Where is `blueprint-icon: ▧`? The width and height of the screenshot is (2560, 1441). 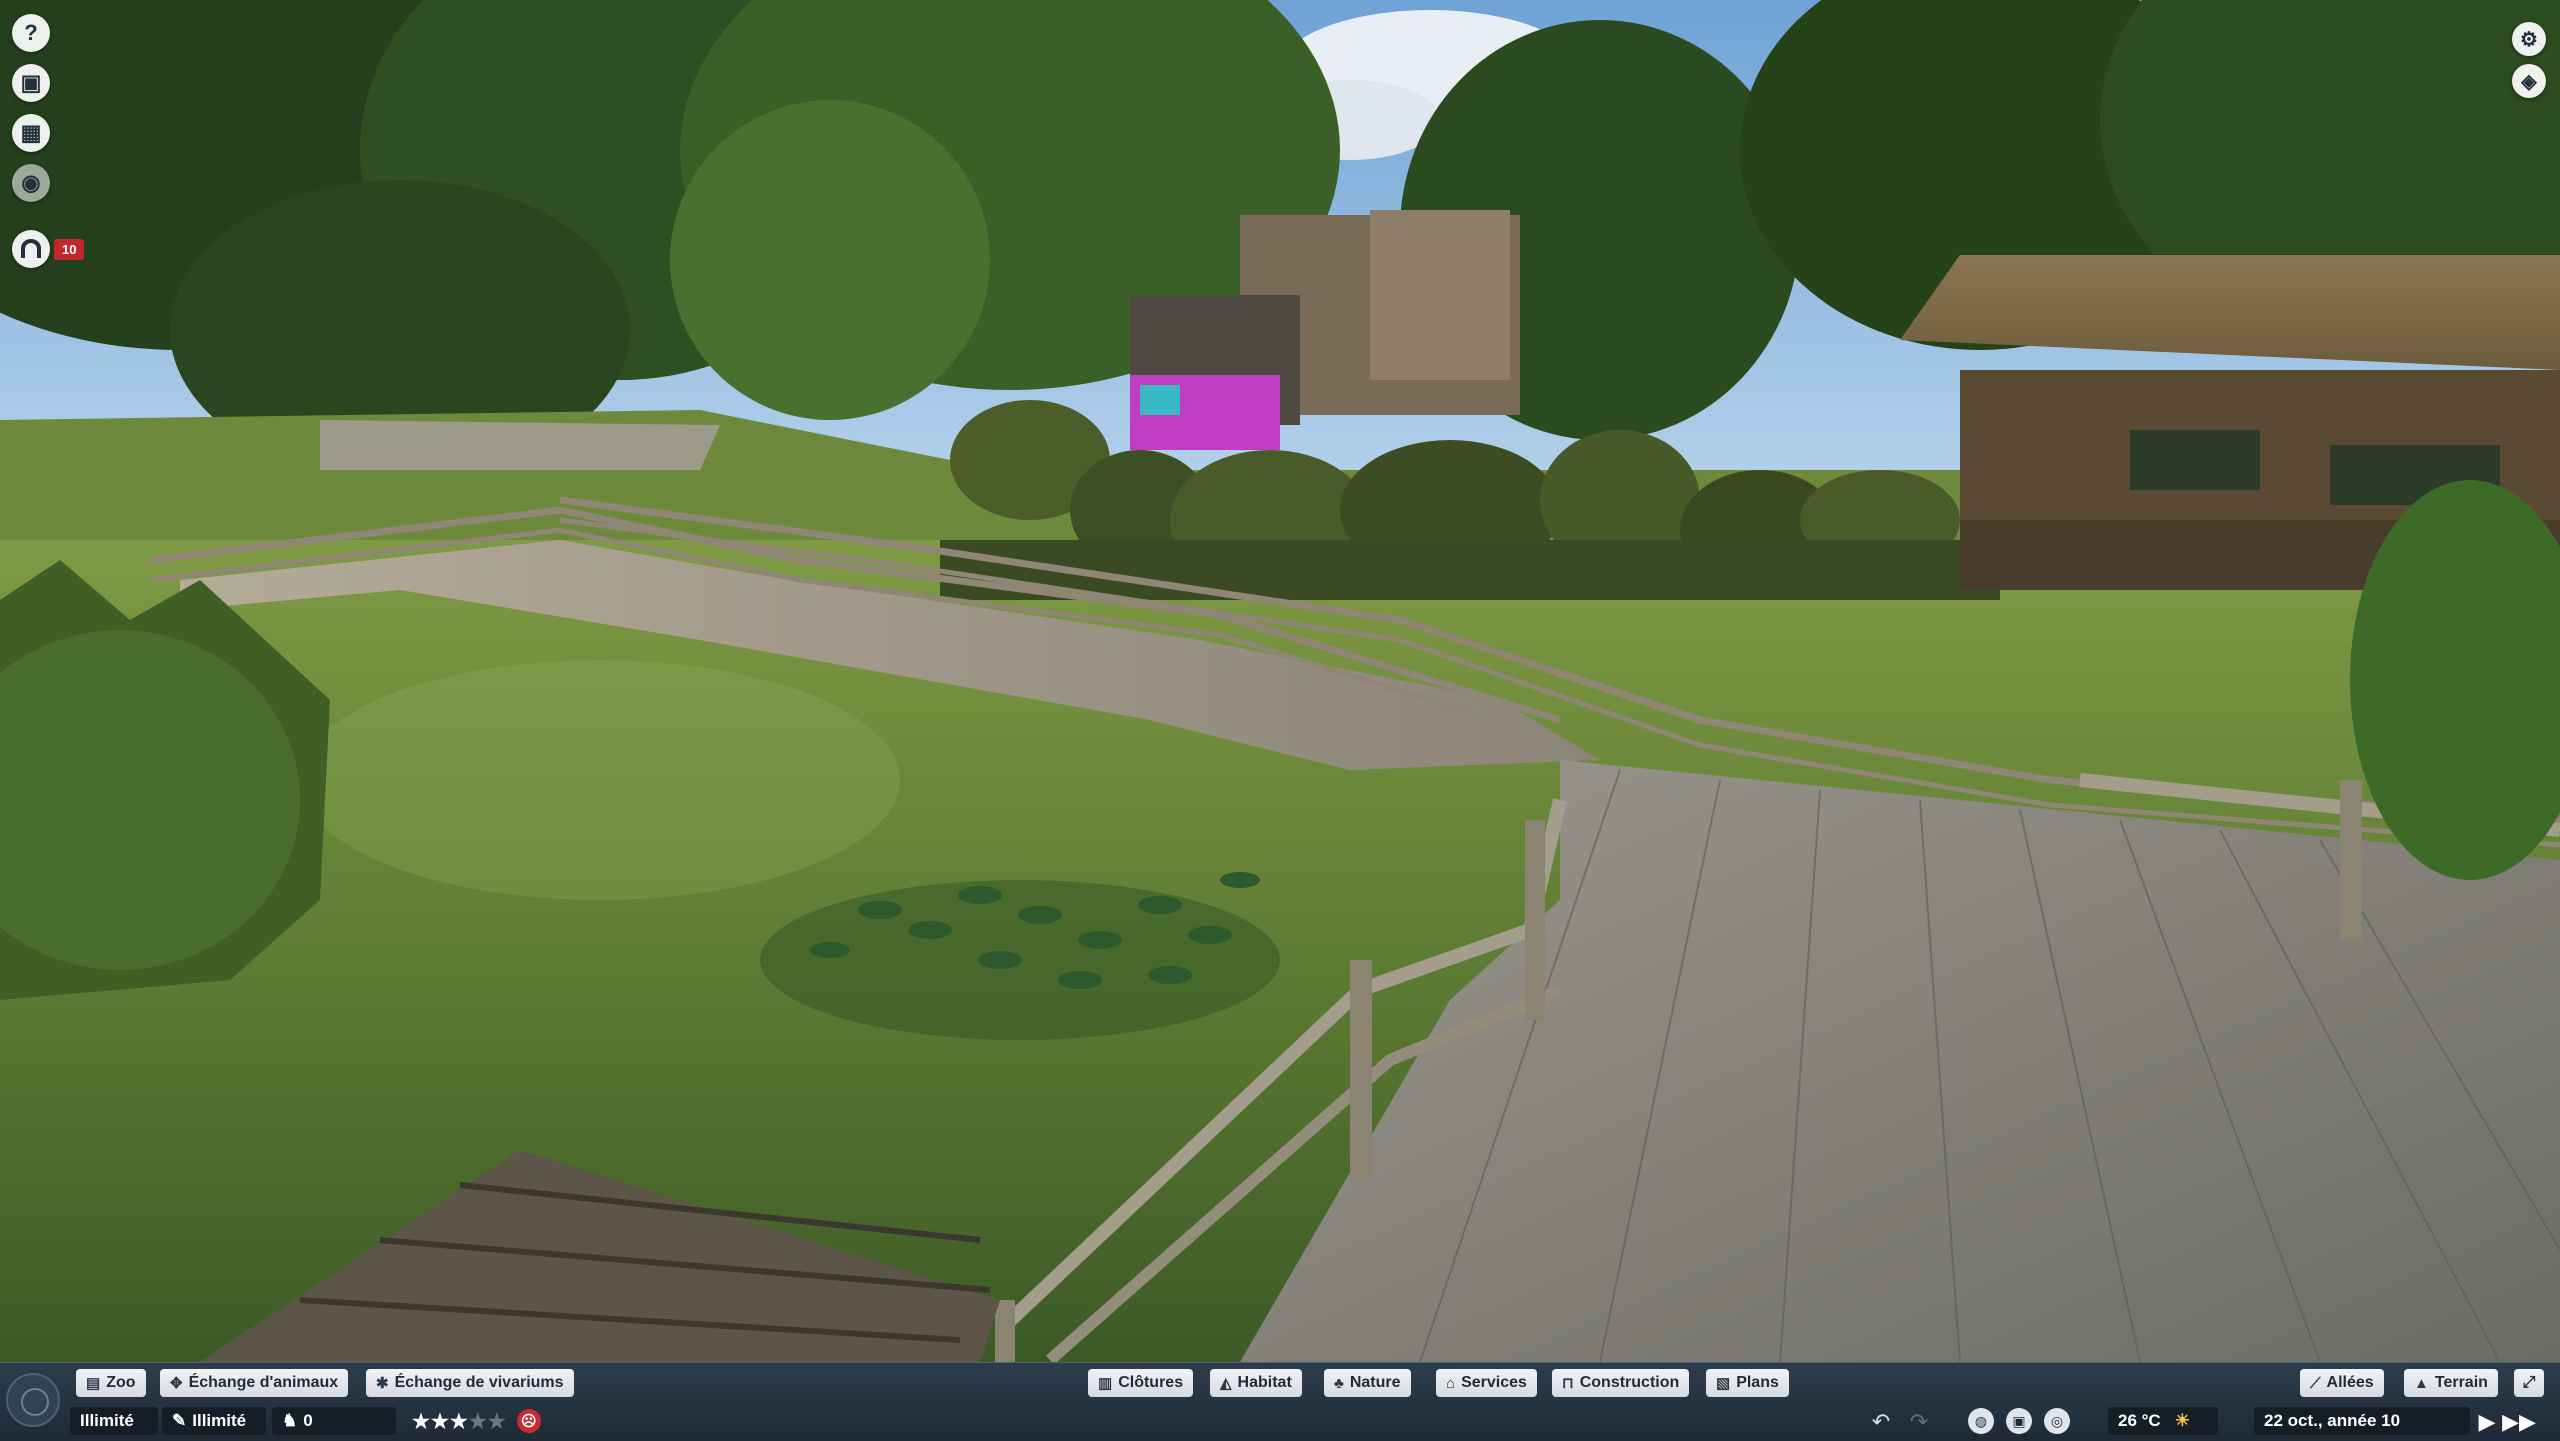
blueprint-icon: ▧ is located at coordinates (1723, 1383).